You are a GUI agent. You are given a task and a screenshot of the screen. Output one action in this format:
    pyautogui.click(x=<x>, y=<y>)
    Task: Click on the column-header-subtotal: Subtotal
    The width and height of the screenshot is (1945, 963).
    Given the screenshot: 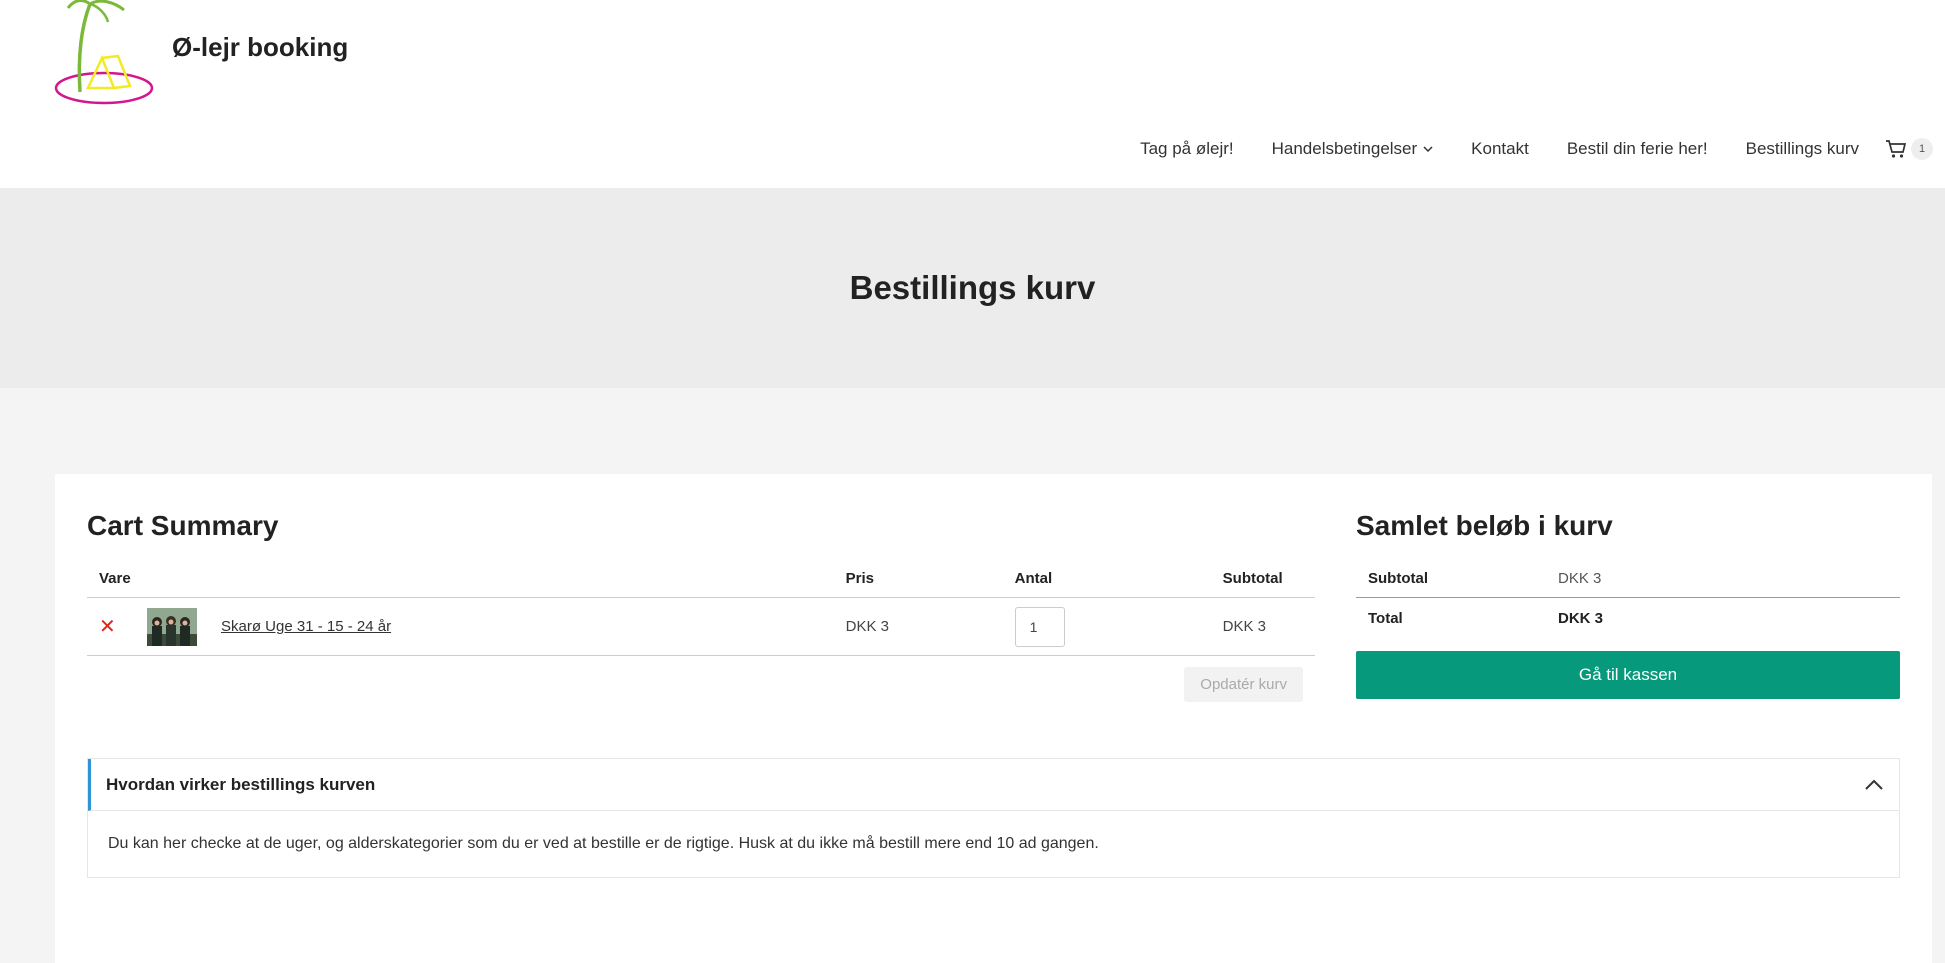 What is the action you would take?
    pyautogui.click(x=1262, y=577)
    